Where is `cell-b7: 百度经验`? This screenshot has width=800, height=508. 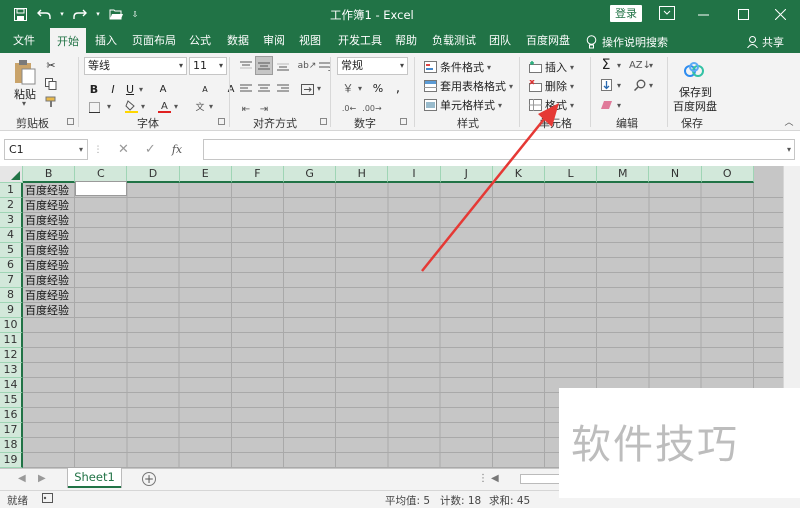
cell-b7: 百度经验 is located at coordinates (47, 280).